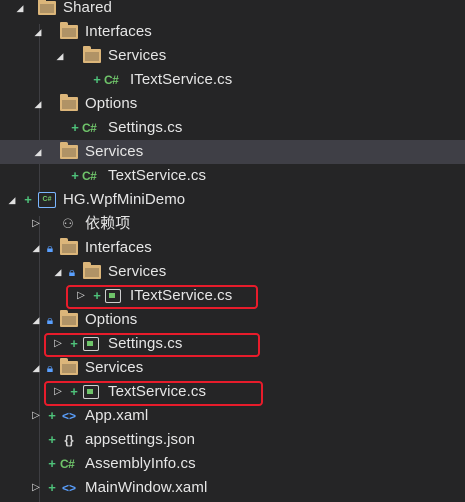  Describe the element at coordinates (152, 345) in the screenshot. I see `highlight-box-settings` at that location.